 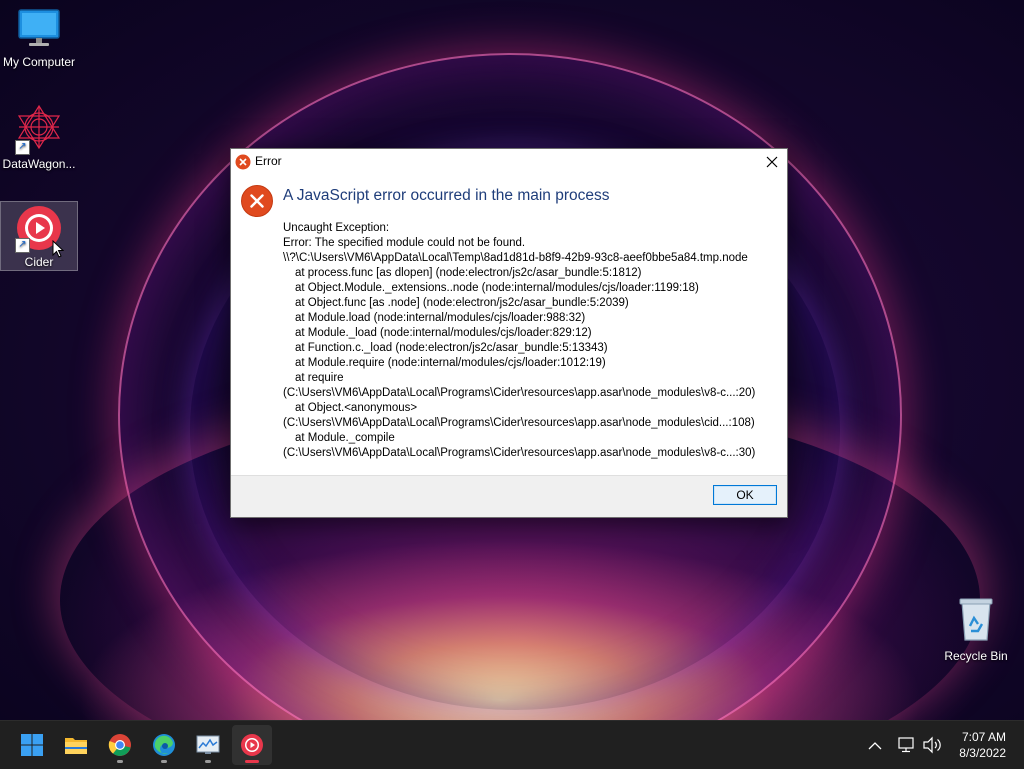 I want to click on edge-icon, so click(x=164, y=745).